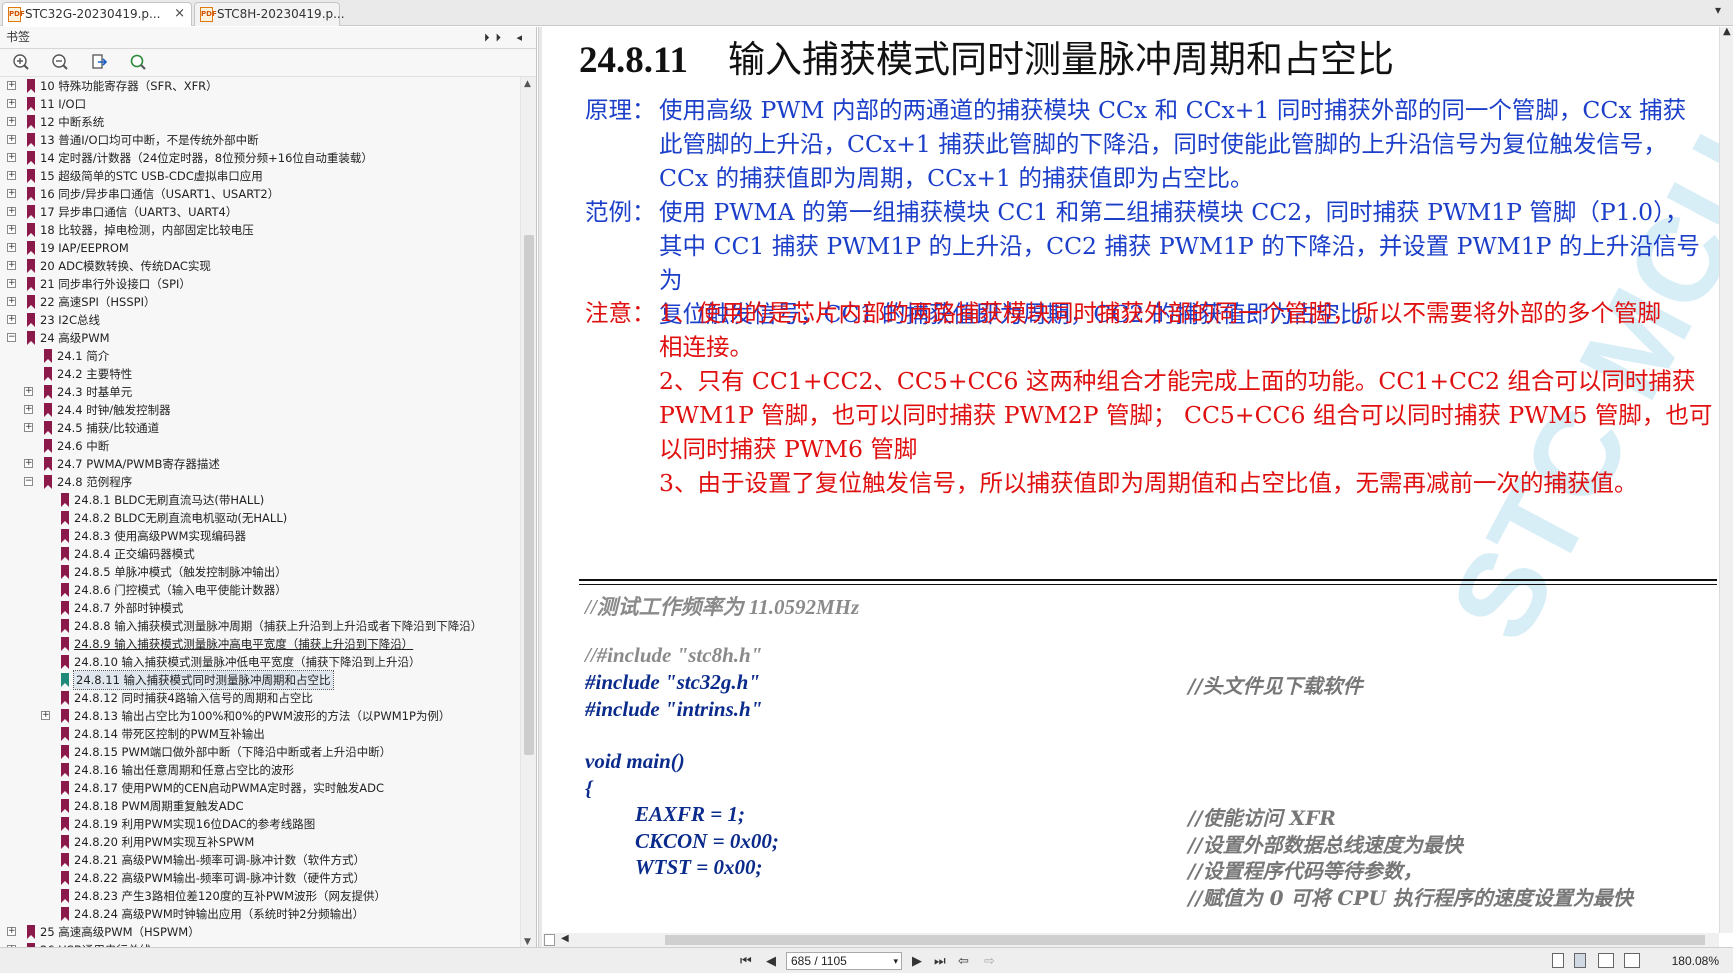 The width and height of the screenshot is (1733, 973). What do you see at coordinates (260, 338) in the screenshot?
I see `bookmark-item: − 24 高级PWM` at bounding box center [260, 338].